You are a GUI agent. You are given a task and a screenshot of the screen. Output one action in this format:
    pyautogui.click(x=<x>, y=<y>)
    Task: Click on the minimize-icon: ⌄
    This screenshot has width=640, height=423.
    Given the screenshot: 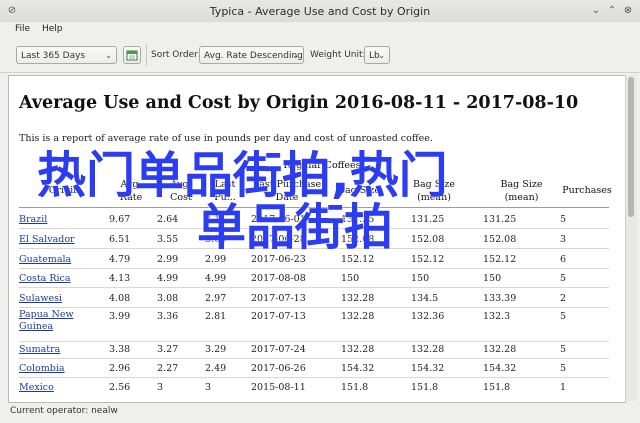 What is the action you would take?
    pyautogui.click(x=596, y=11)
    